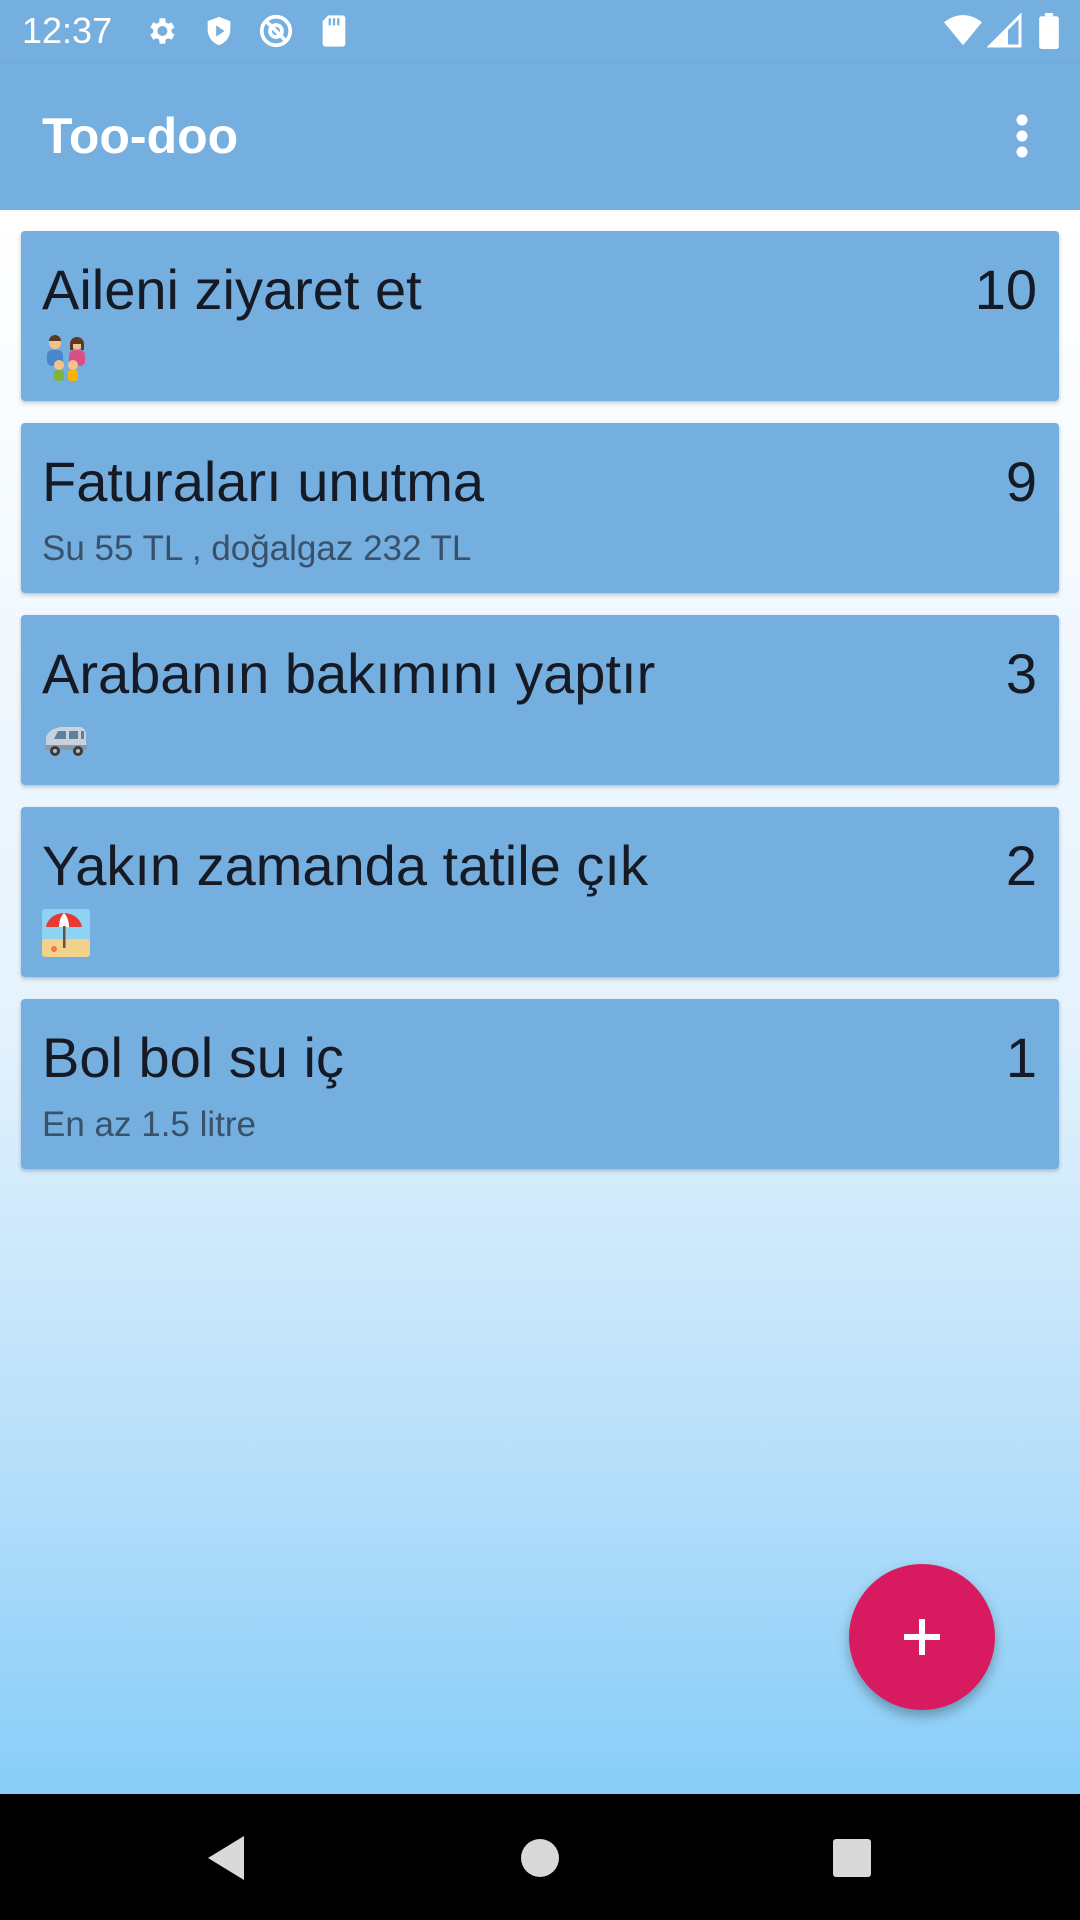 This screenshot has height=1920, width=1080. Describe the element at coordinates (219, 31) in the screenshot. I see `shield-play-icon` at that location.